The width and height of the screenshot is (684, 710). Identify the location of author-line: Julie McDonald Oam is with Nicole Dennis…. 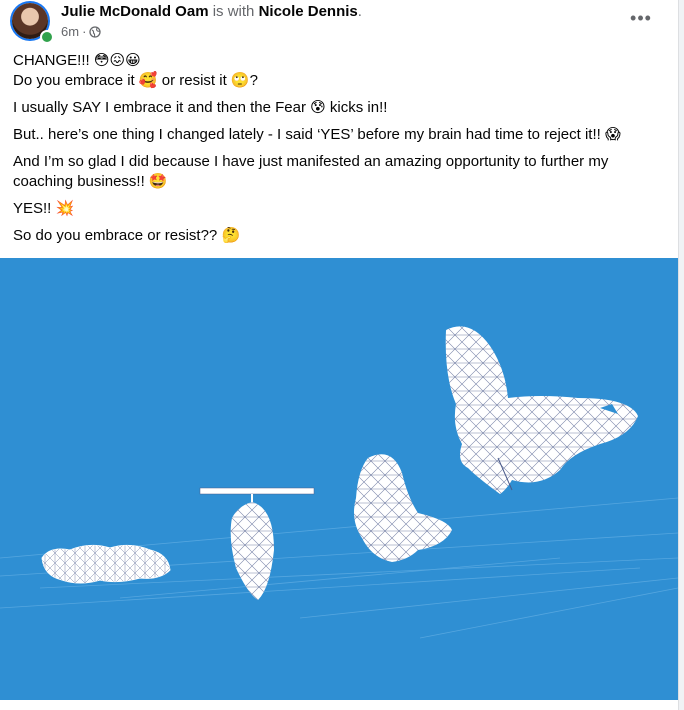
(211, 12).